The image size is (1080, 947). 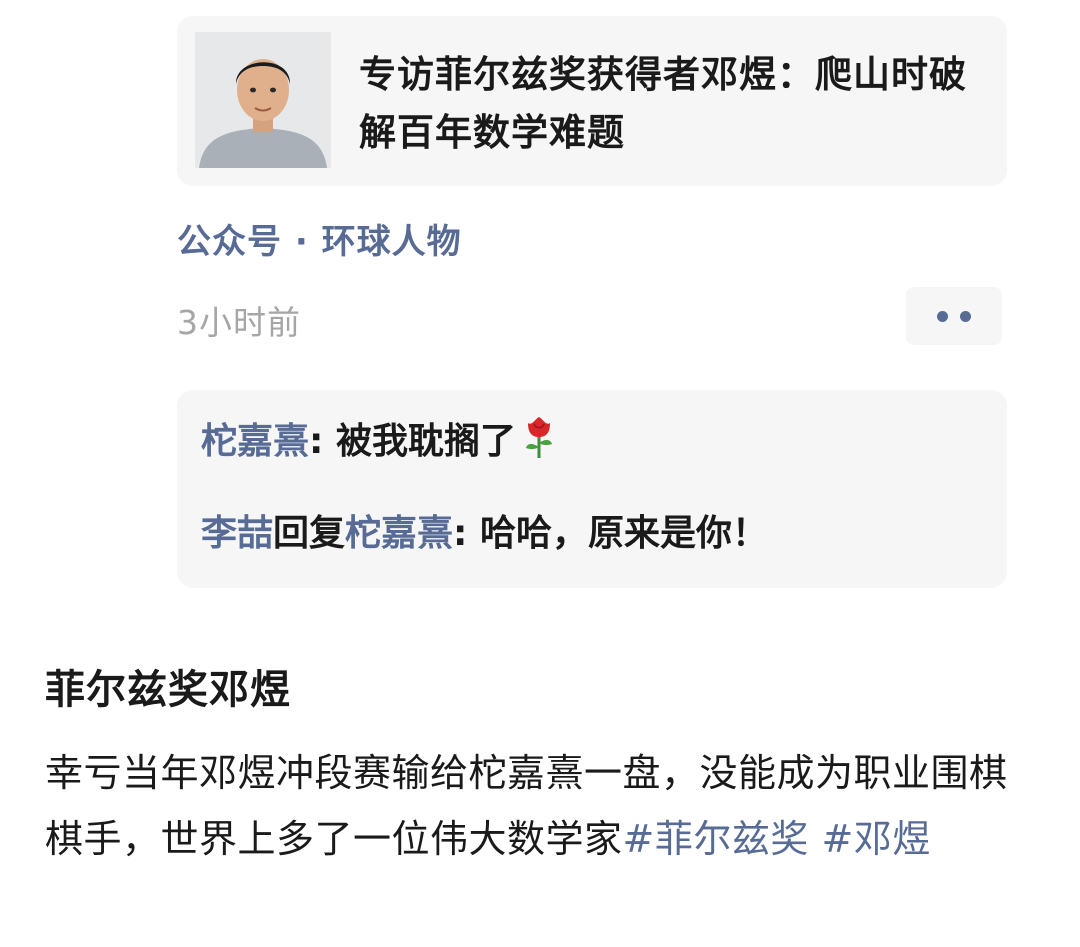 I want to click on comment-text: 哈哈，原来是你！, so click(x=623, y=533).